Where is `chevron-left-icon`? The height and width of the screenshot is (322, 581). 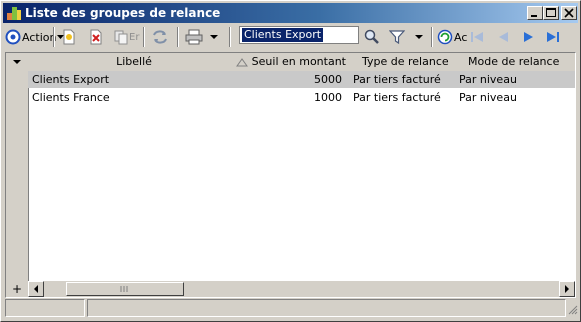 chevron-left-icon is located at coordinates (36, 289).